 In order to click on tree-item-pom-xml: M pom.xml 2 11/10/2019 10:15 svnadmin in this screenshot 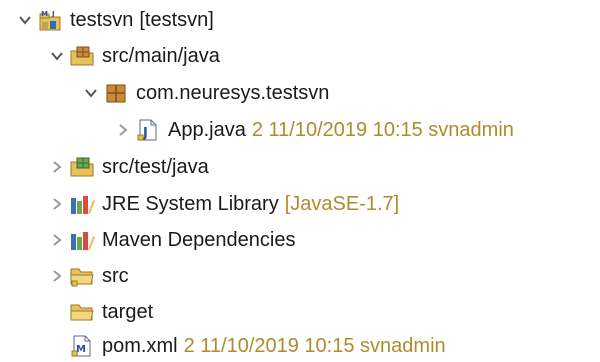, I will do `click(300, 346)`.